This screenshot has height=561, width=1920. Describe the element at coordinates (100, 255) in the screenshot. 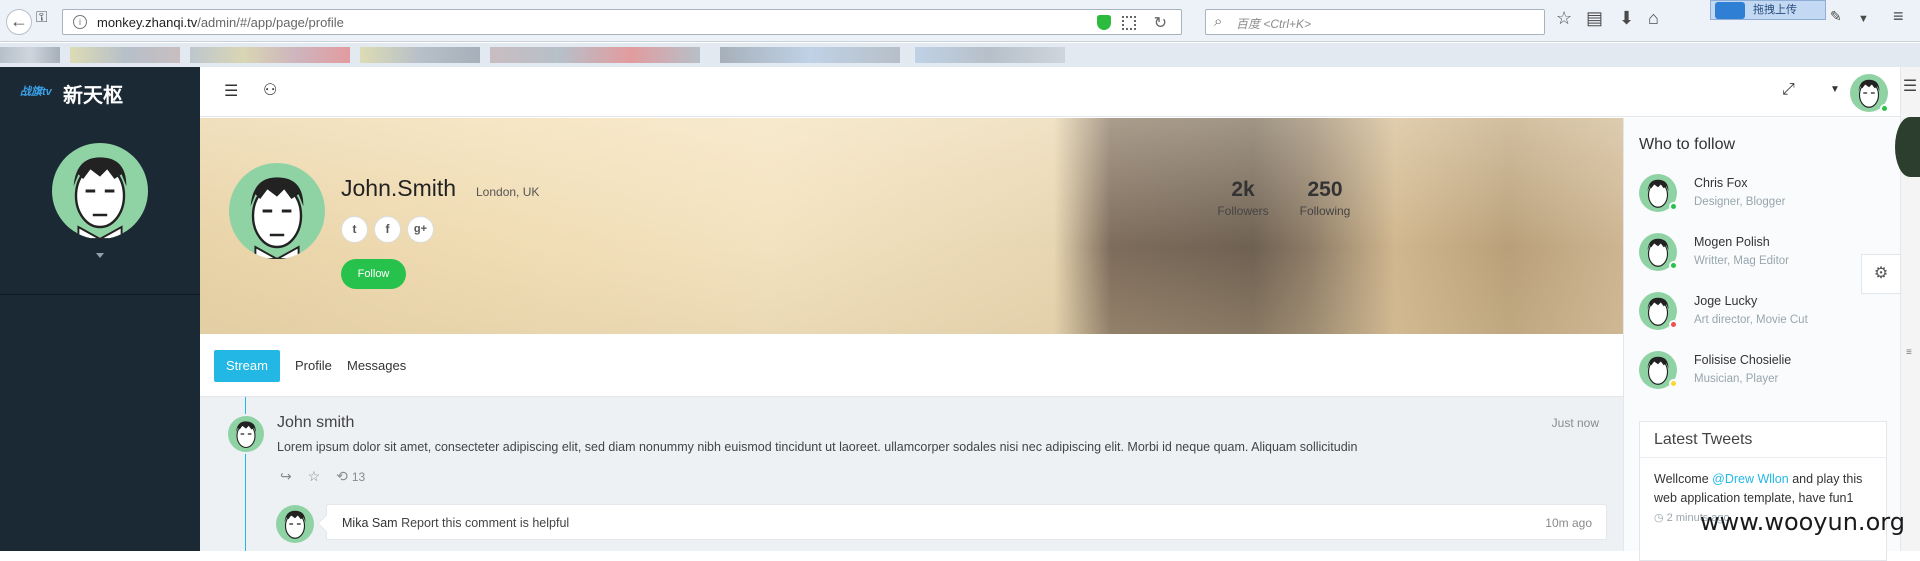

I see `caret-down-icon` at that location.